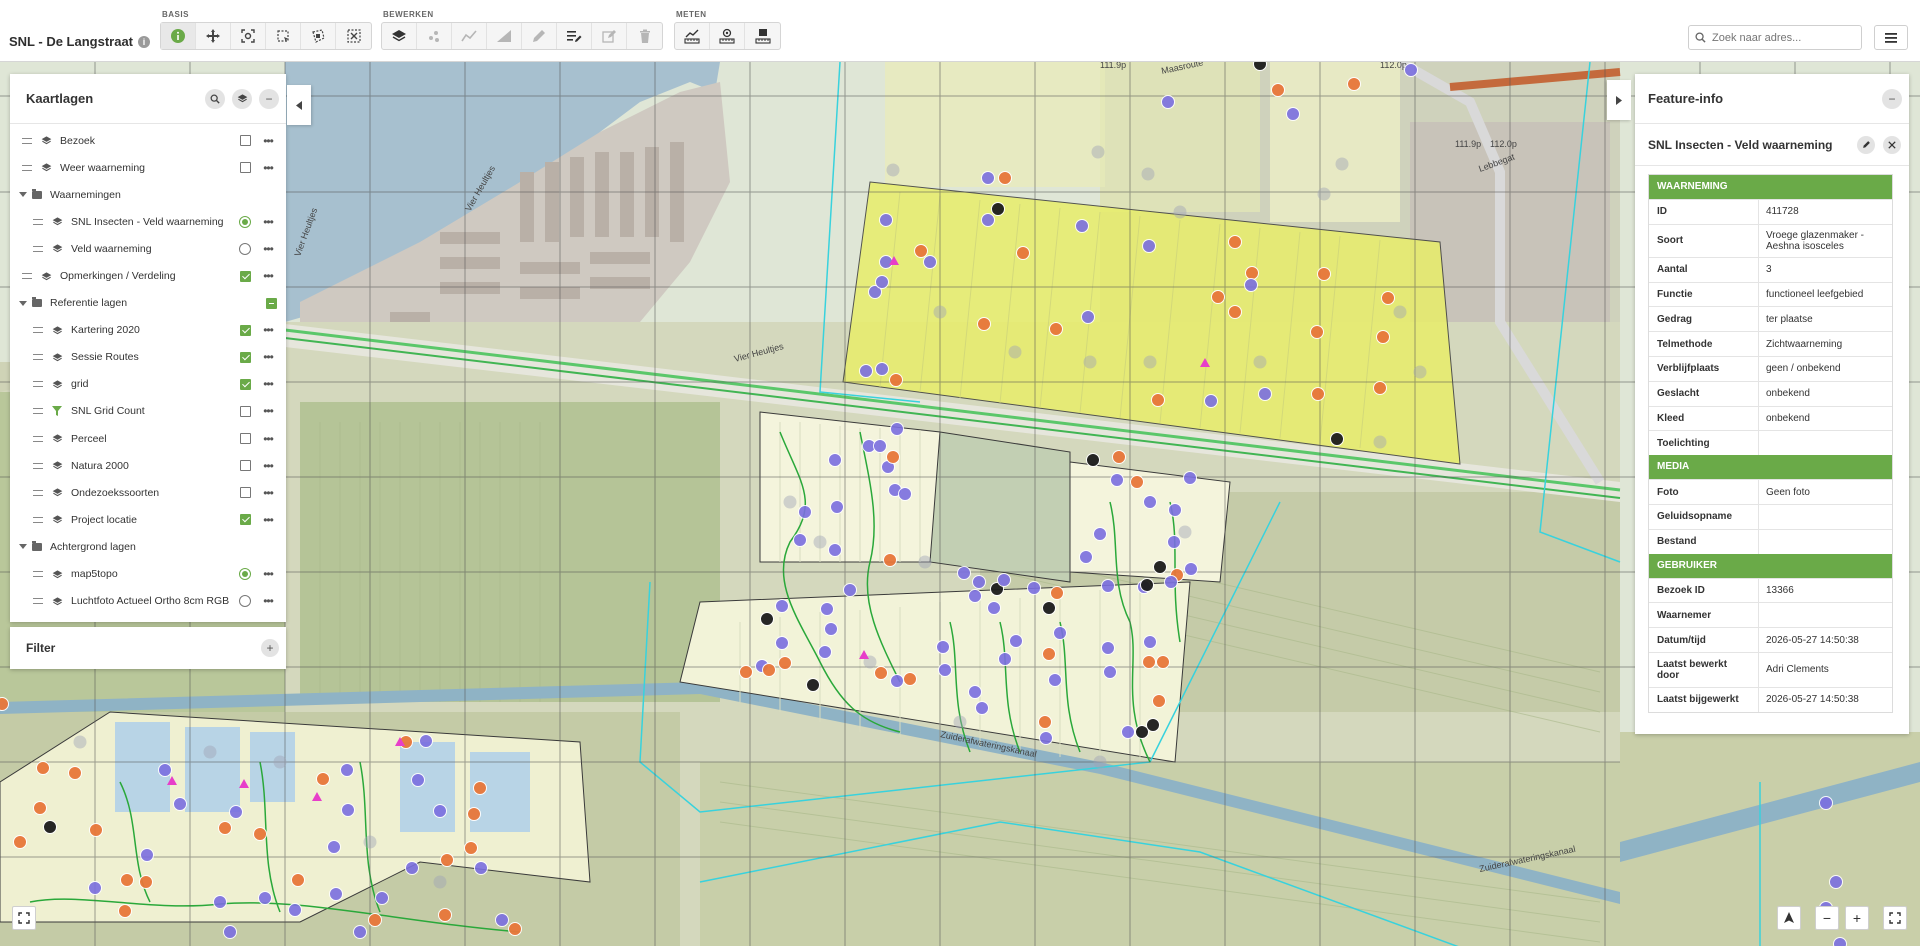 This screenshot has height=946, width=1920. What do you see at coordinates (148, 546) in the screenshot?
I see `layer-row: Achtergrond lagen` at bounding box center [148, 546].